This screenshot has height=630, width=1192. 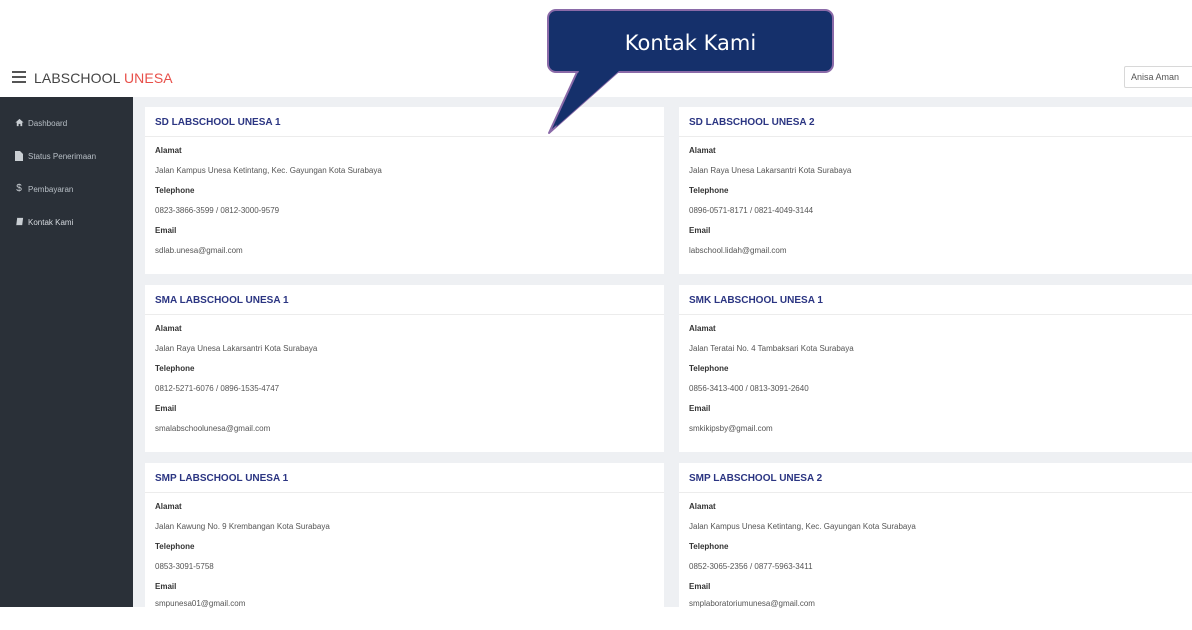 I want to click on brand-accent-text: UNESA, so click(x=148, y=78).